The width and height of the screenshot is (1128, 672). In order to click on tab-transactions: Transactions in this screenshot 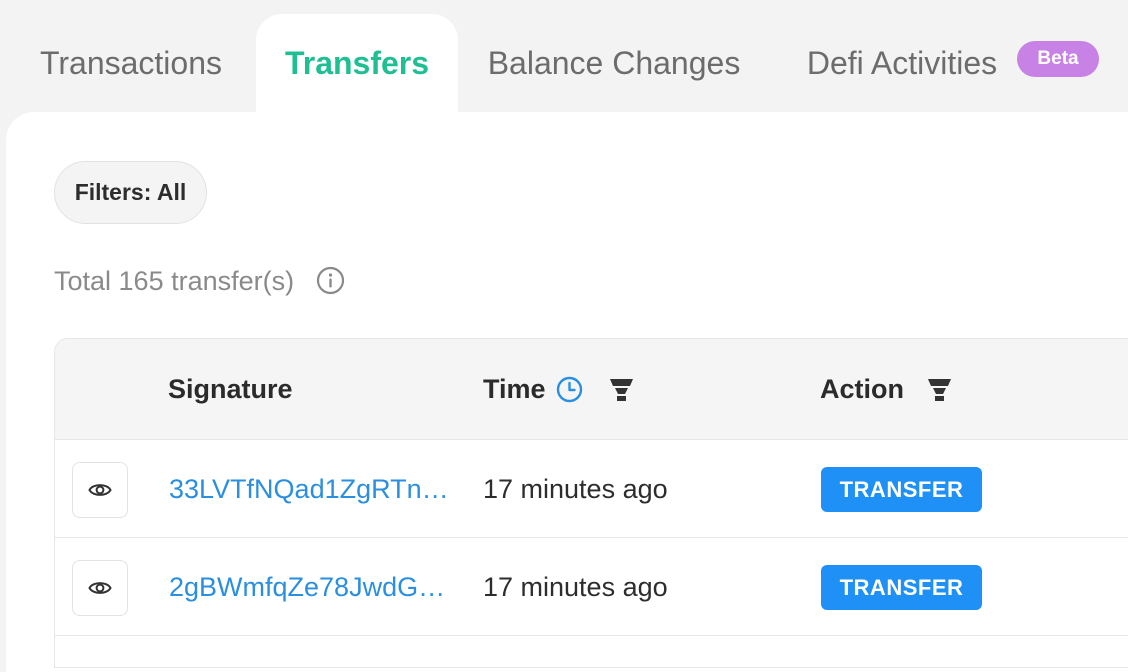, I will do `click(131, 64)`.